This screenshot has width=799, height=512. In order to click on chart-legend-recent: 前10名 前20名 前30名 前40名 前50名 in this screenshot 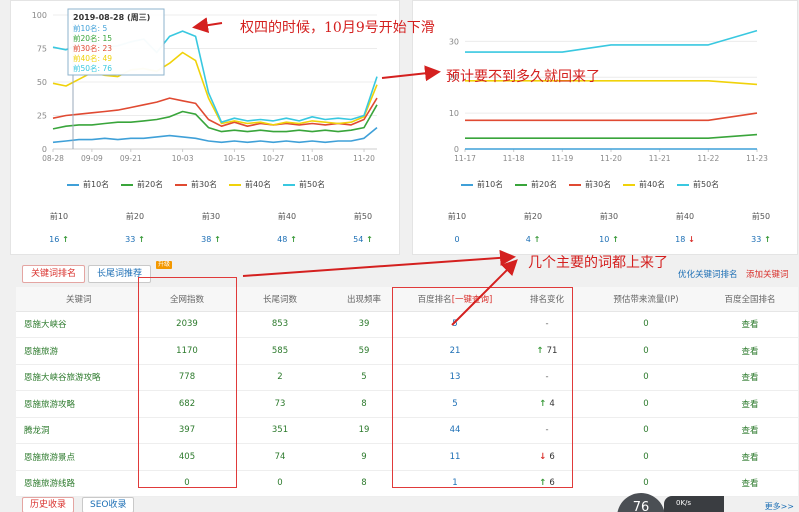, I will do `click(606, 186)`.